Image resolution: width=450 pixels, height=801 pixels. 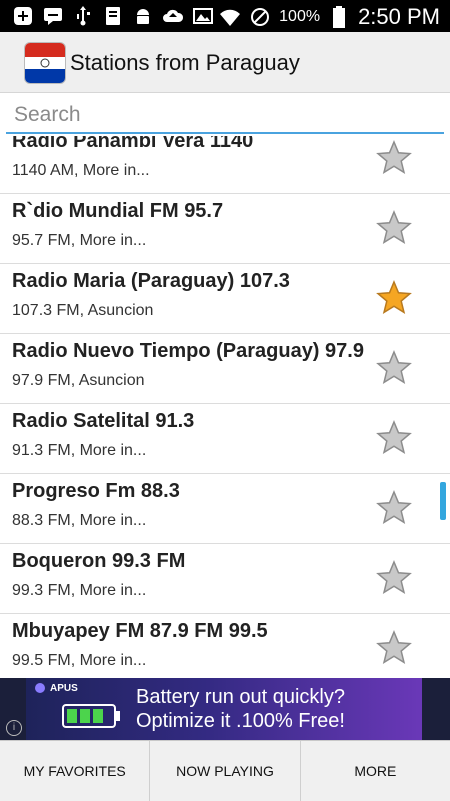 What do you see at coordinates (240, 721) in the screenshot?
I see `ad-subline: Optimize it .100% Free!` at bounding box center [240, 721].